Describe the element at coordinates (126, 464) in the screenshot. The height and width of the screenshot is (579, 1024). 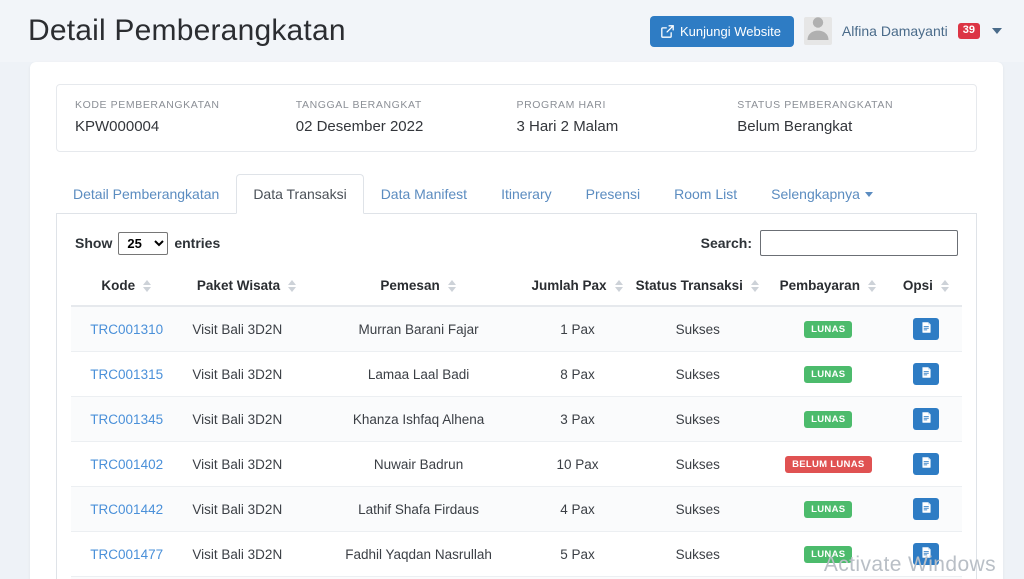
I see `transaction-code-link: TRC001402` at that location.